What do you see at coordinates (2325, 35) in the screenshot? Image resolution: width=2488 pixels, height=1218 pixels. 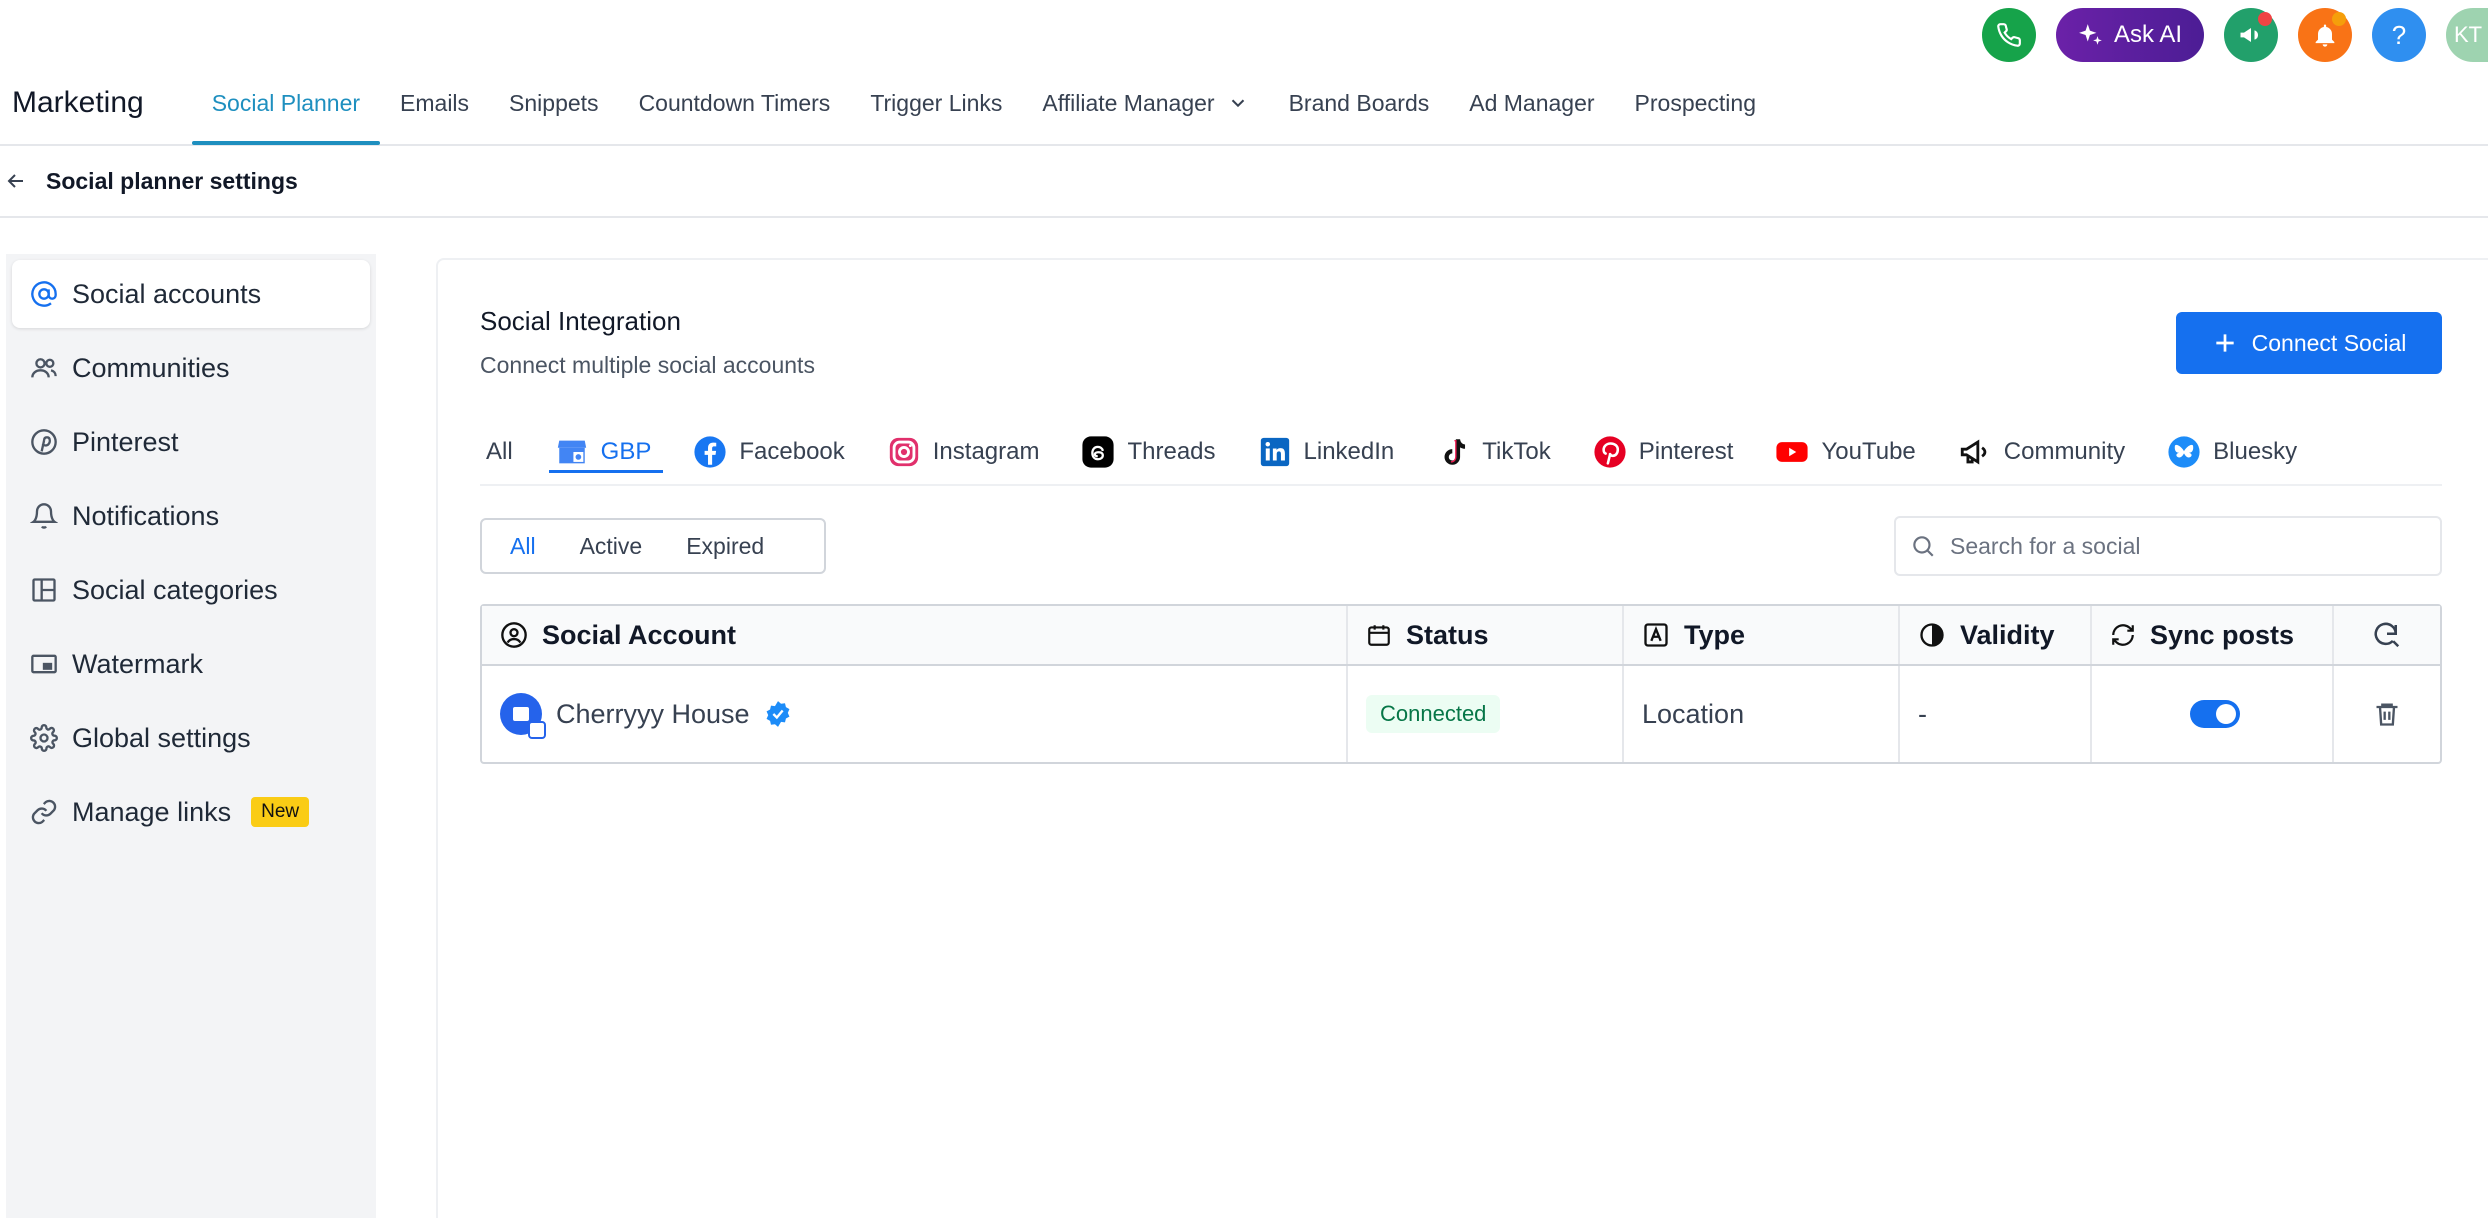 I see `notifications-button` at bounding box center [2325, 35].